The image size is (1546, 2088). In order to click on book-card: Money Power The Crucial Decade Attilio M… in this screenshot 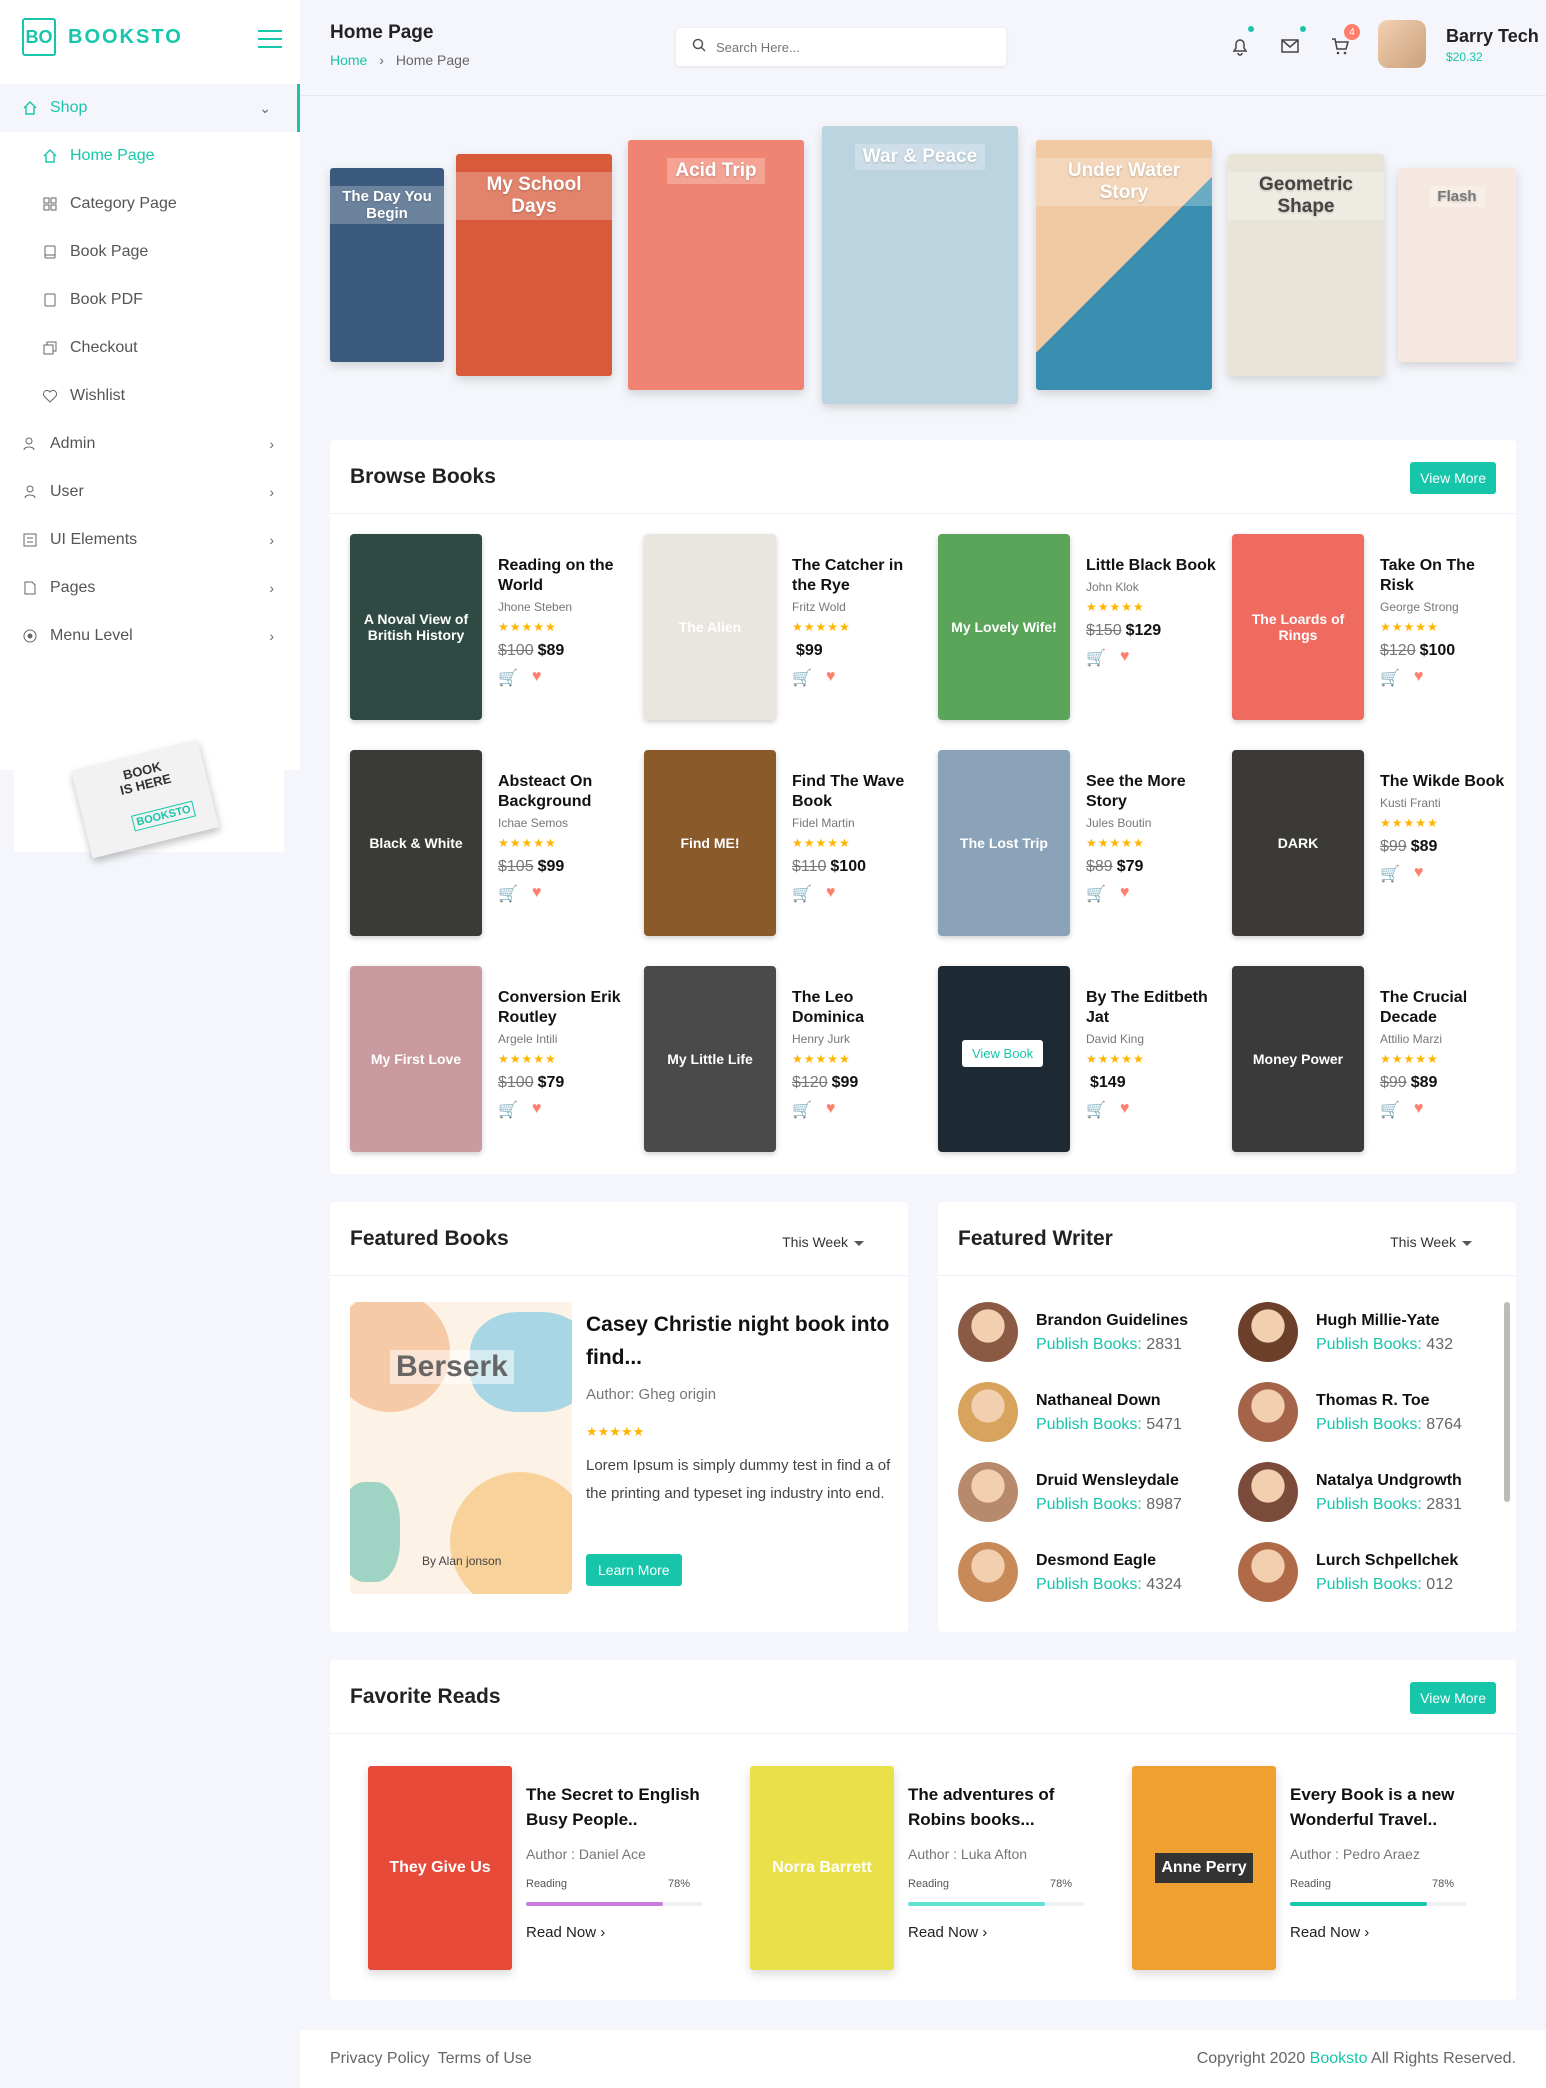, I will do `click(1372, 1059)`.